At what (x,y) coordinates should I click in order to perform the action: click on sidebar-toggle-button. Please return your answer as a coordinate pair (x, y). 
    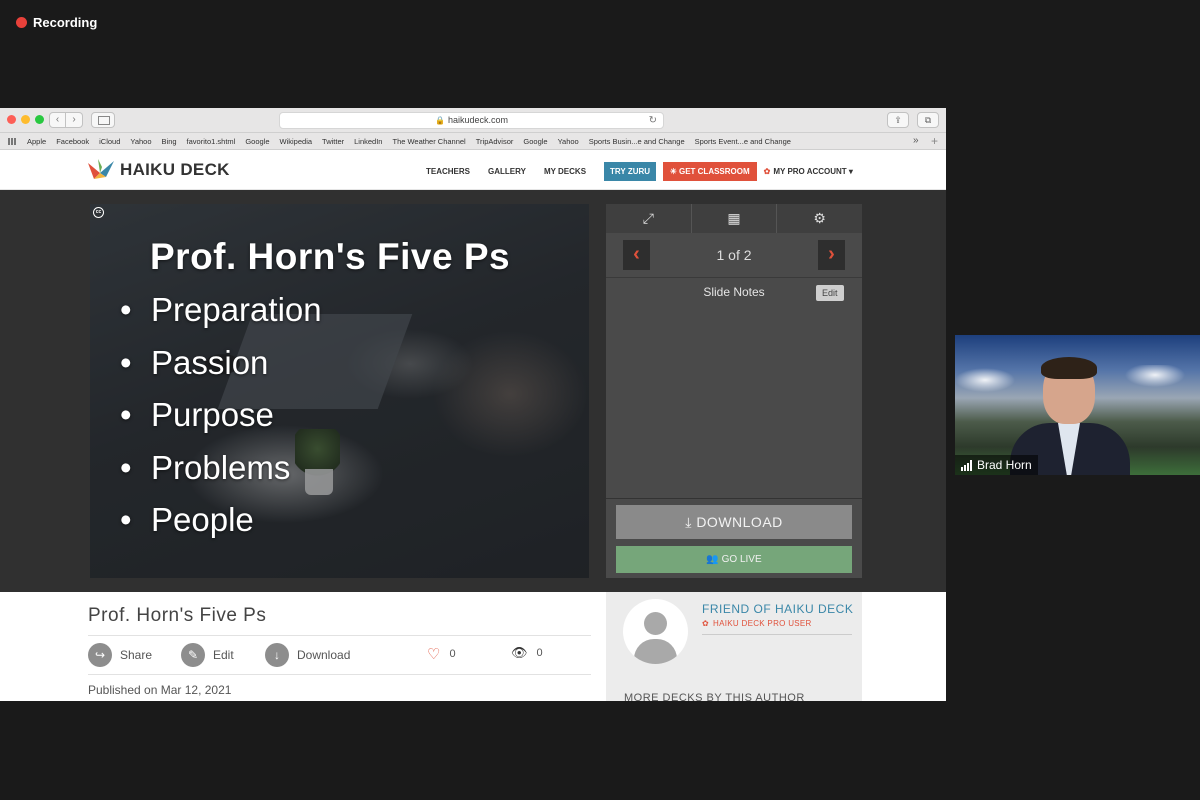
    Looking at the image, I should click on (103, 120).